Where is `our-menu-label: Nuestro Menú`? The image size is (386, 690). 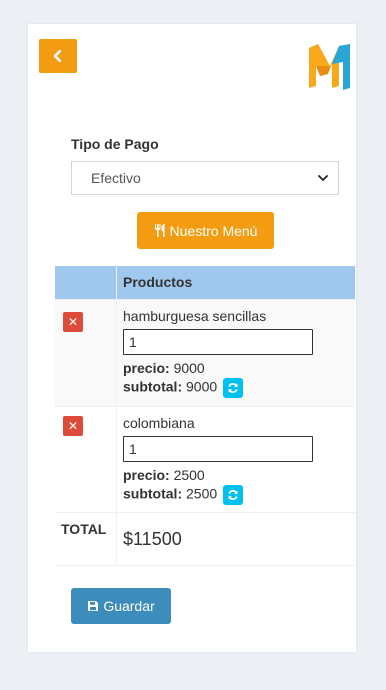 our-menu-label: Nuestro Menú is located at coordinates (213, 230).